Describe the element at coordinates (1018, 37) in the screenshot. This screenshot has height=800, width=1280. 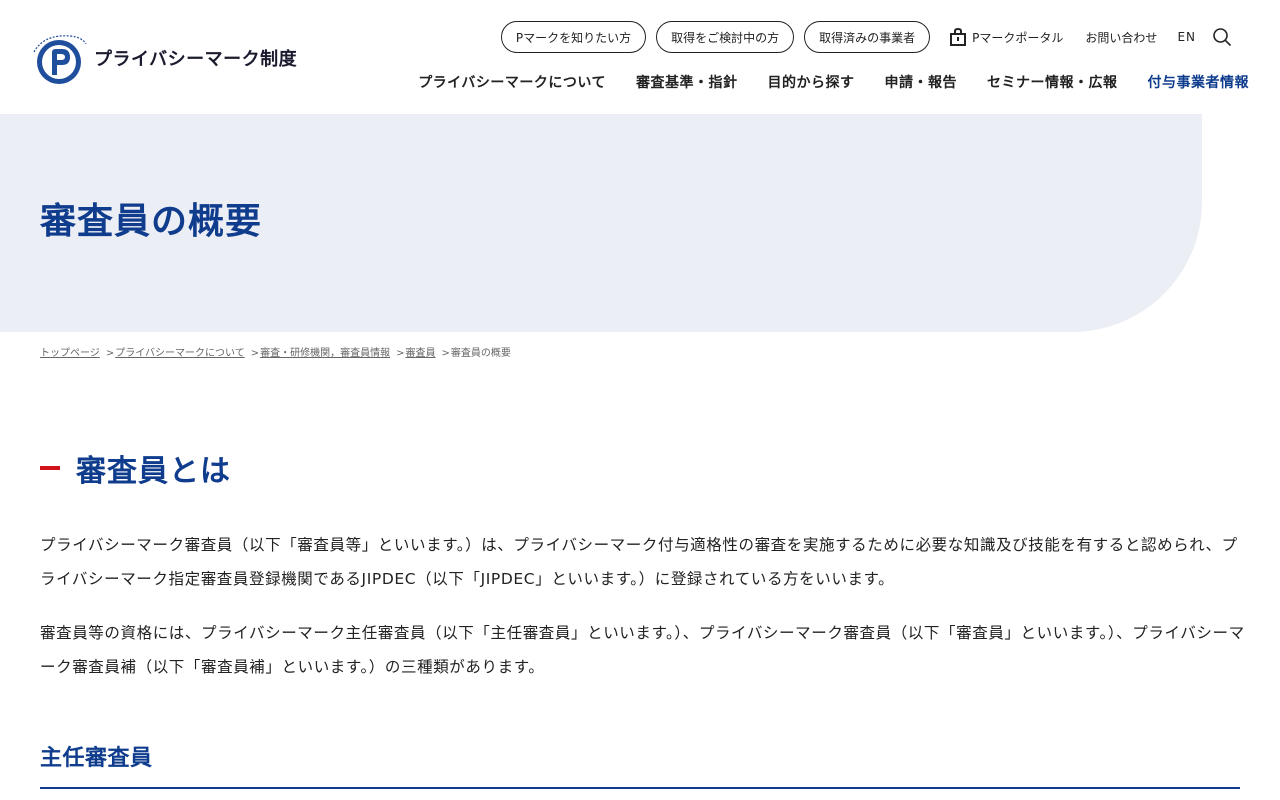
I see `pmark-portal-label: Pマークポータル` at that location.